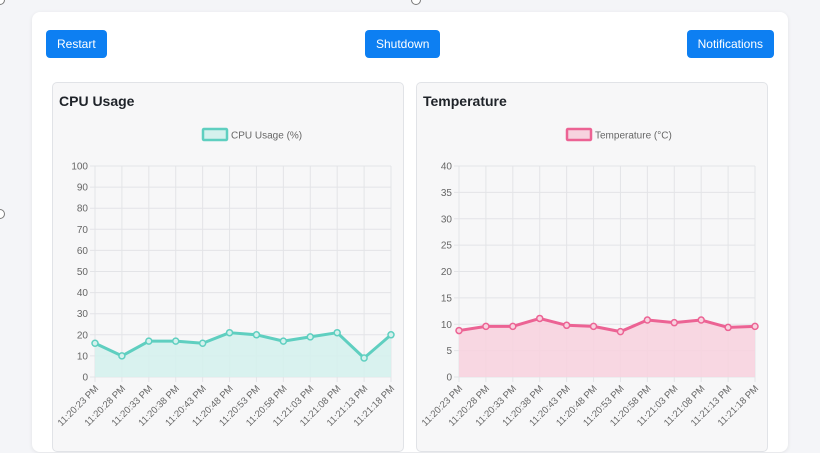  What do you see at coordinates (83, 293) in the screenshot?
I see `cpu-ytick-label: 40` at bounding box center [83, 293].